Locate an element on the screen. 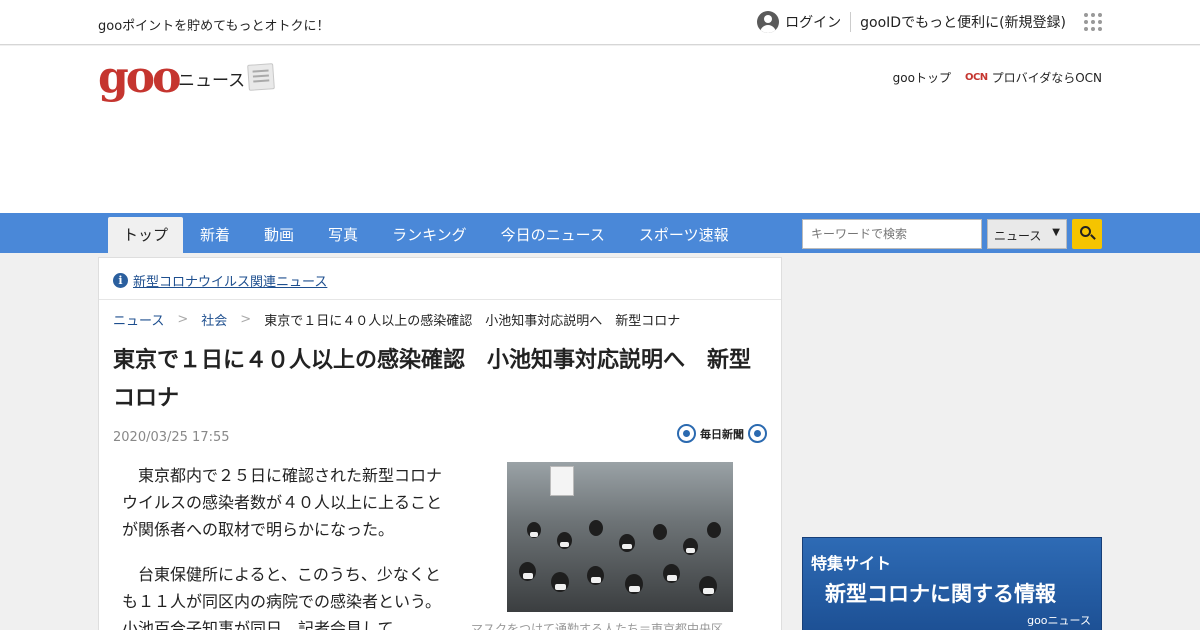 This screenshot has width=1200, height=630. banner-title: 新型コロナに関する情報 is located at coordinates (940, 594).